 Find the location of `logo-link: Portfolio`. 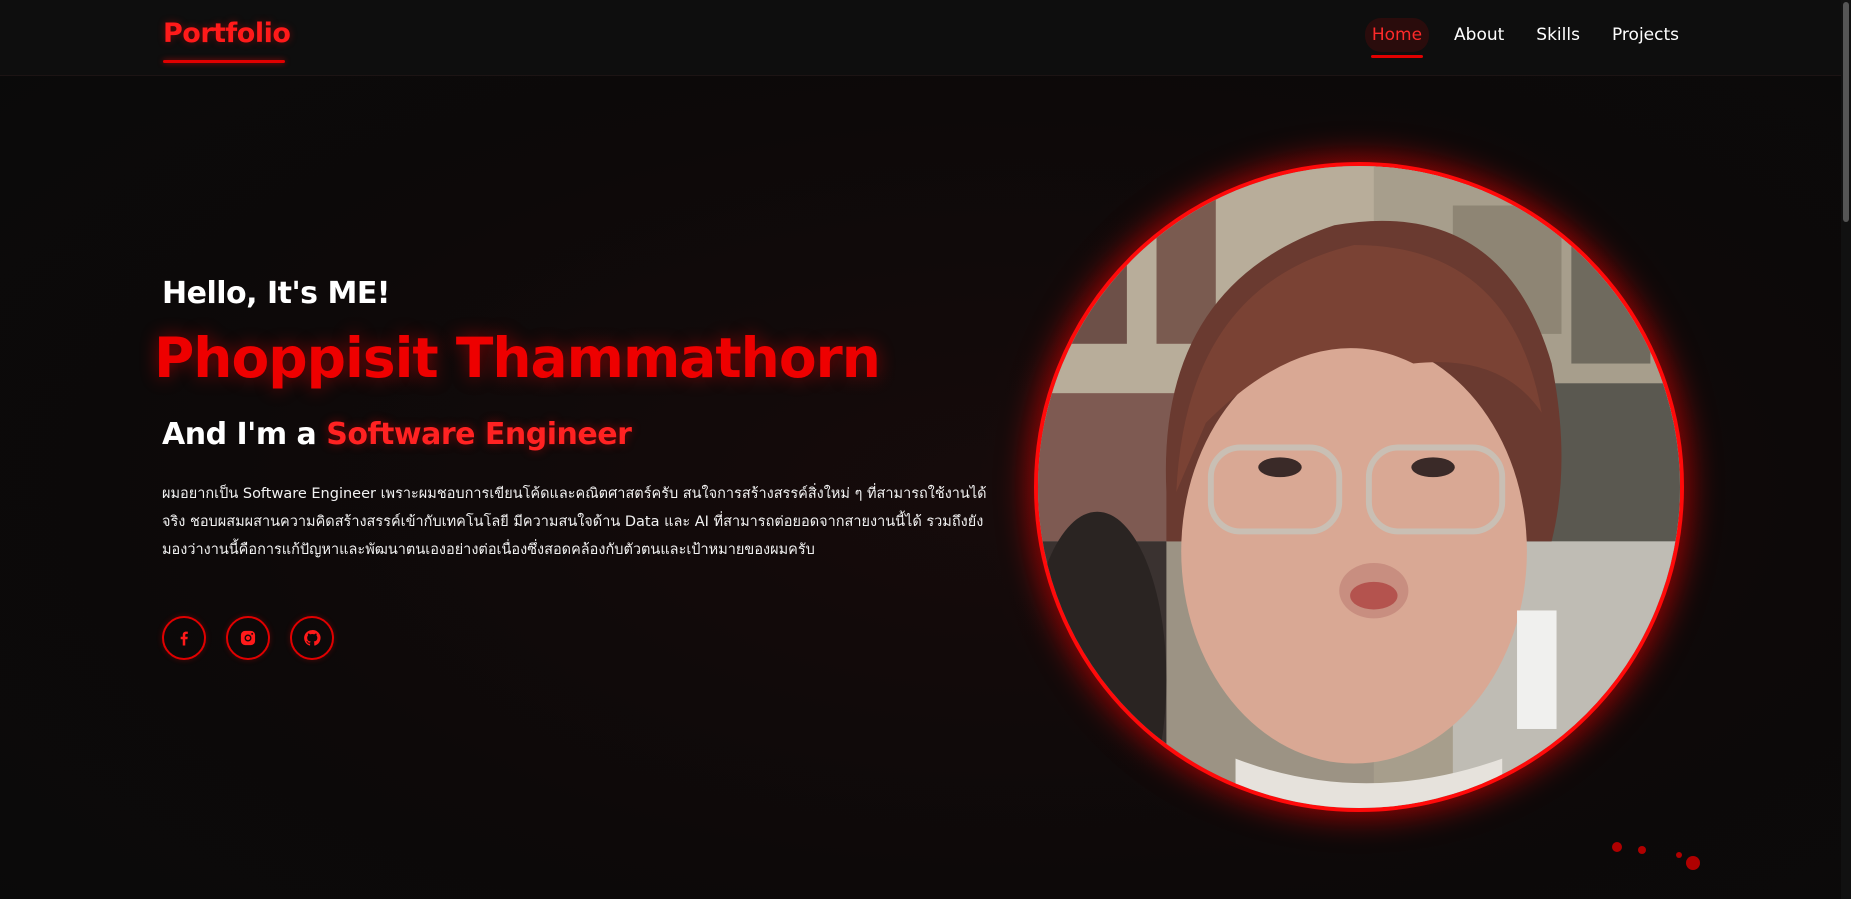

logo-link: Portfolio is located at coordinates (227, 33).